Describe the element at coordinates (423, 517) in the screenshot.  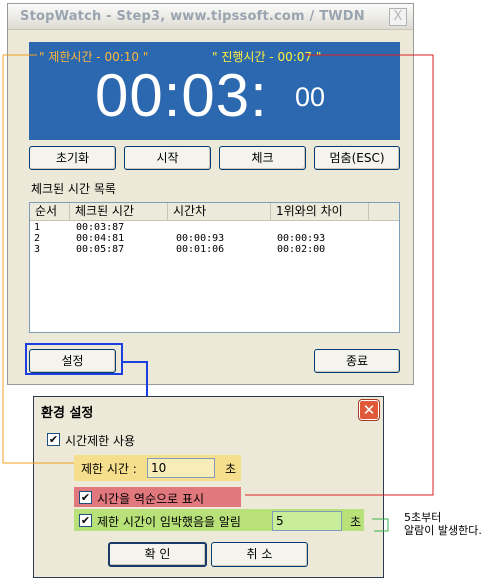
I see `annotation-line: 5초부터` at that location.